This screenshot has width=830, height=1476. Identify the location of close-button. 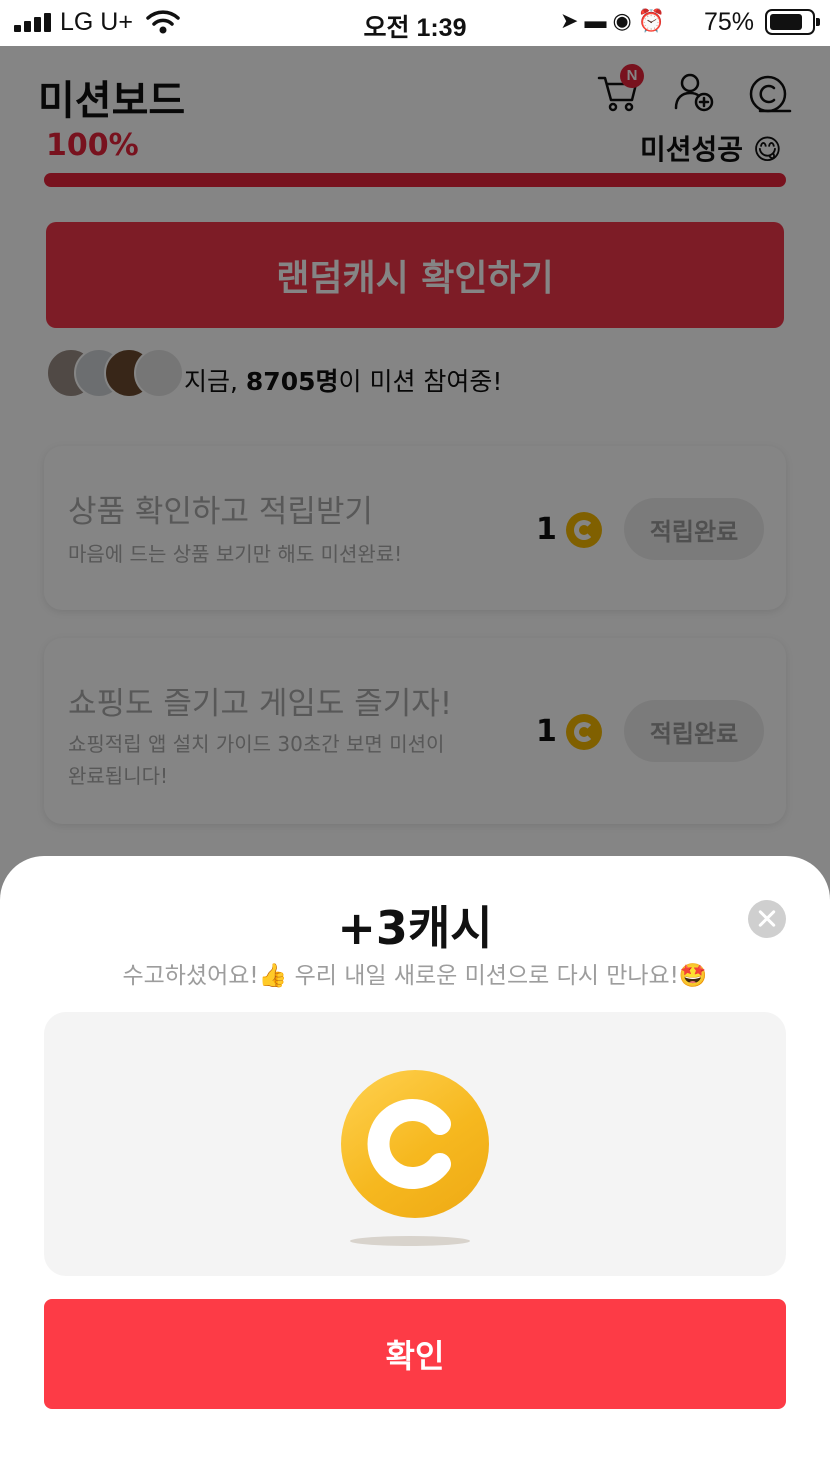
(767, 919).